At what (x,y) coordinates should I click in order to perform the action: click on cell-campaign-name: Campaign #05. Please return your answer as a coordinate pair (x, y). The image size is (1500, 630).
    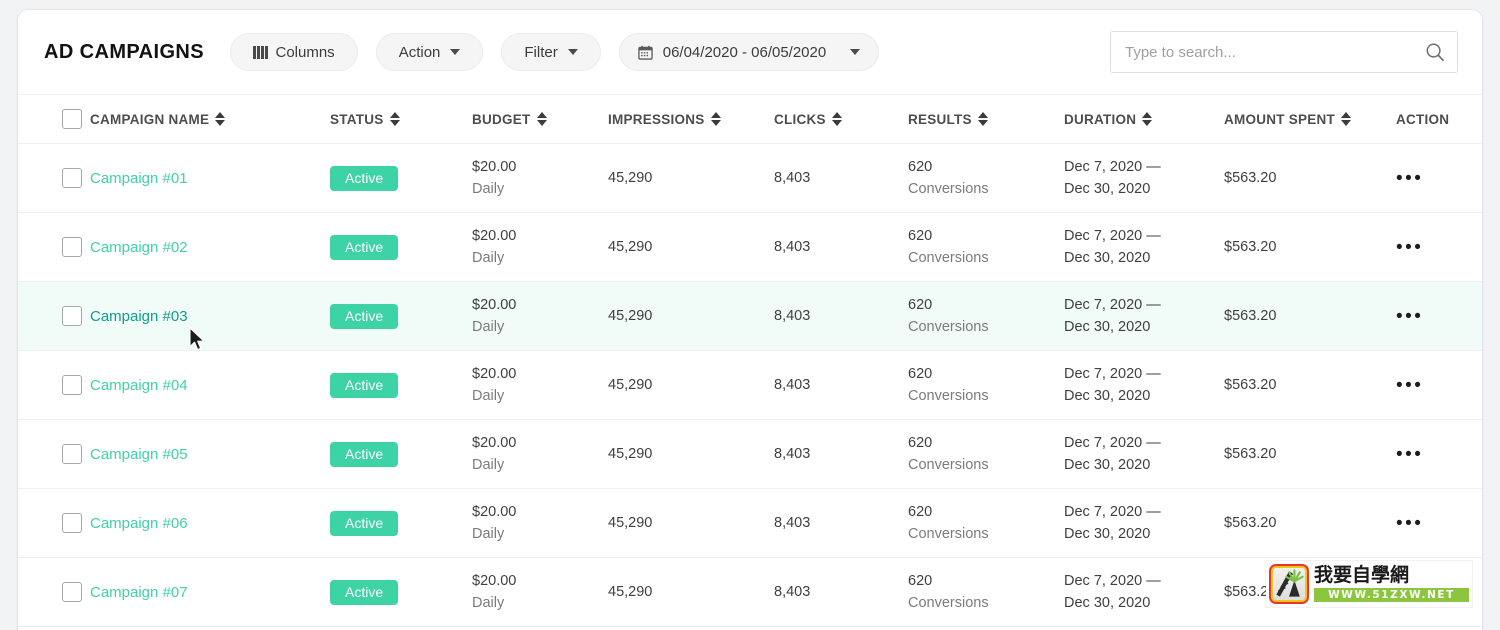
    Looking at the image, I should click on (210, 454).